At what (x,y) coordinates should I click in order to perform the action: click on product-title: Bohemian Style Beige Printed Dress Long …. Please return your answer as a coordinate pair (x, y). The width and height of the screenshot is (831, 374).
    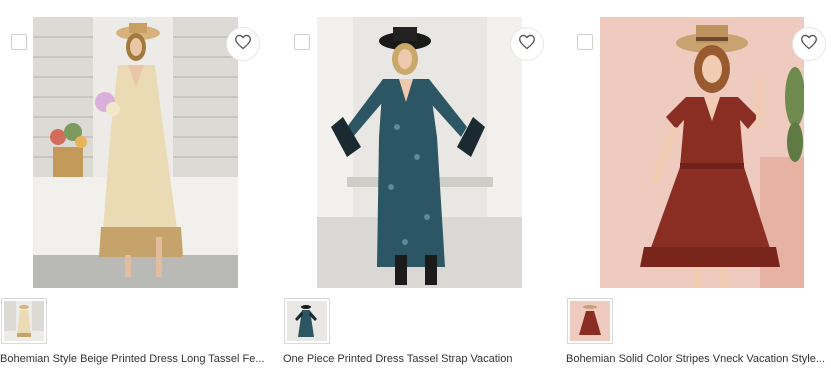
    Looking at the image, I should click on (136, 359).